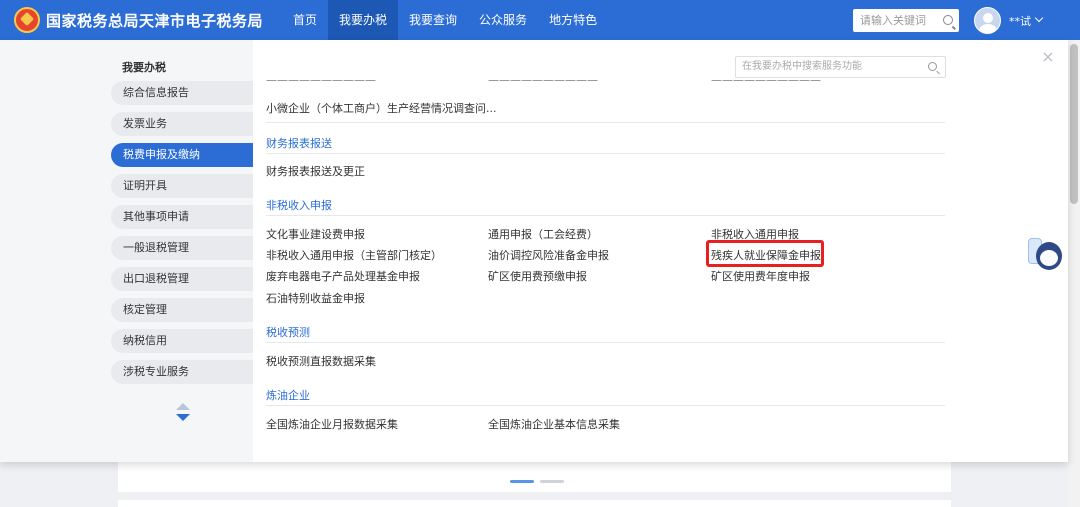 This screenshot has height=507, width=1080. I want to click on link-refinery-monthly: 全国炼油企业月报数据采集, so click(332, 424).